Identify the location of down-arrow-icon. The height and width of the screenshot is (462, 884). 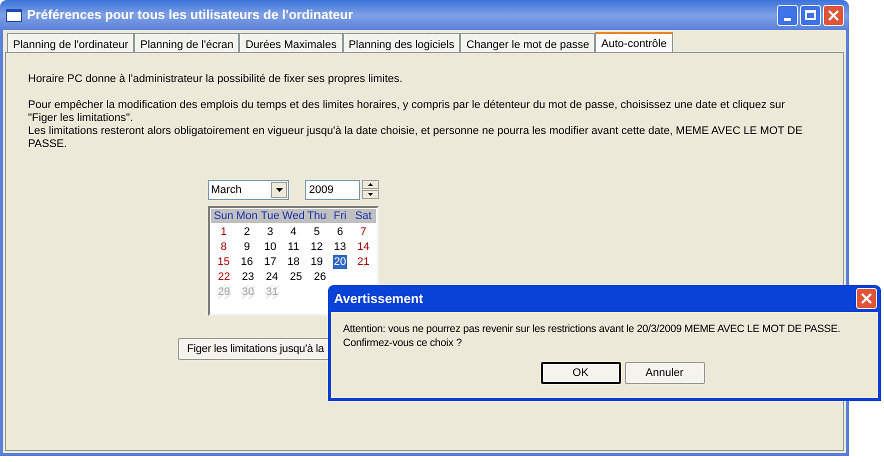
(370, 194).